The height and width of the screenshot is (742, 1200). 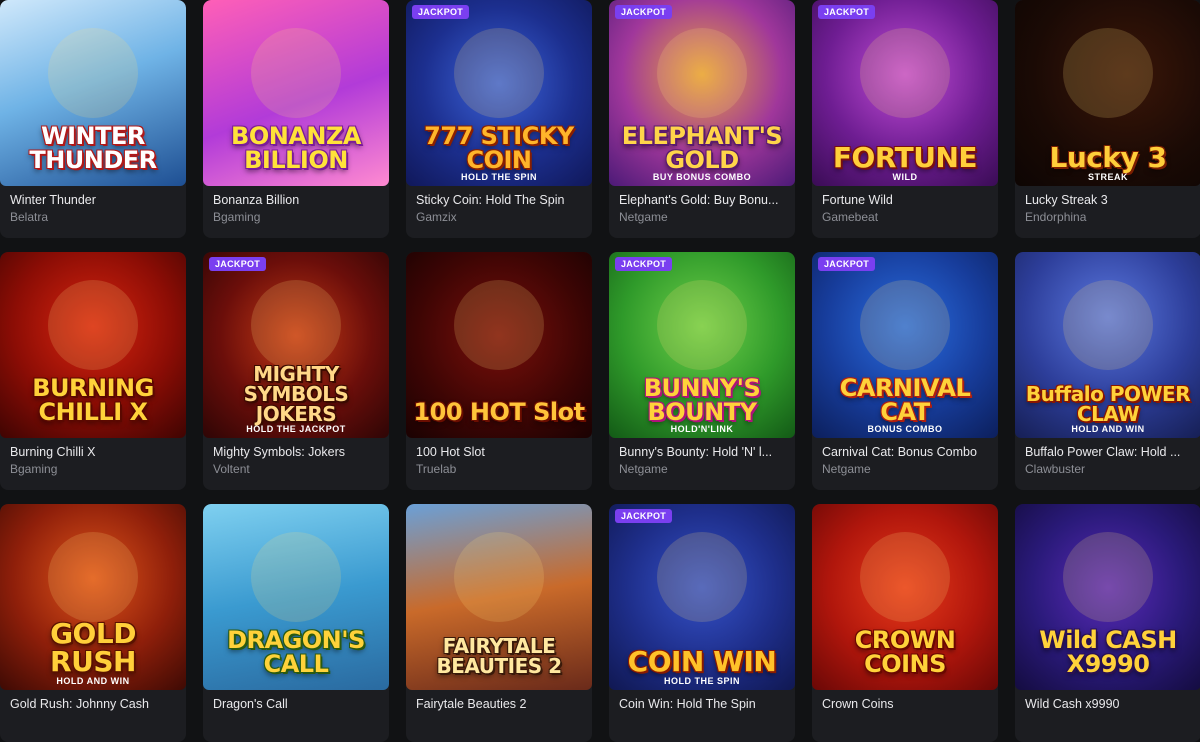 I want to click on game-art-subtitle: WILD, so click(x=905, y=177).